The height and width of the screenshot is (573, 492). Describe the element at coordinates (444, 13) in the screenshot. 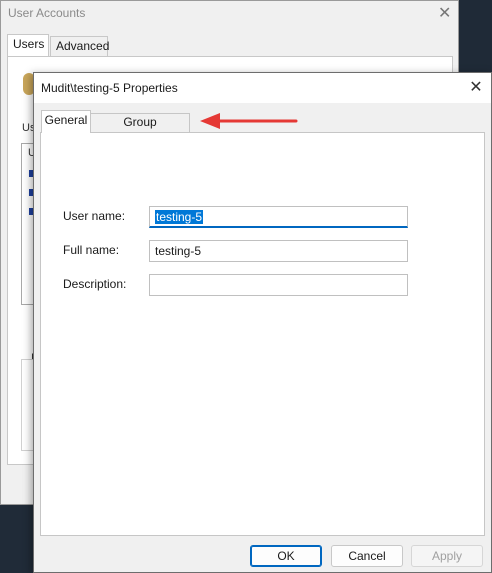

I see `bg-close-icon: ✕` at that location.